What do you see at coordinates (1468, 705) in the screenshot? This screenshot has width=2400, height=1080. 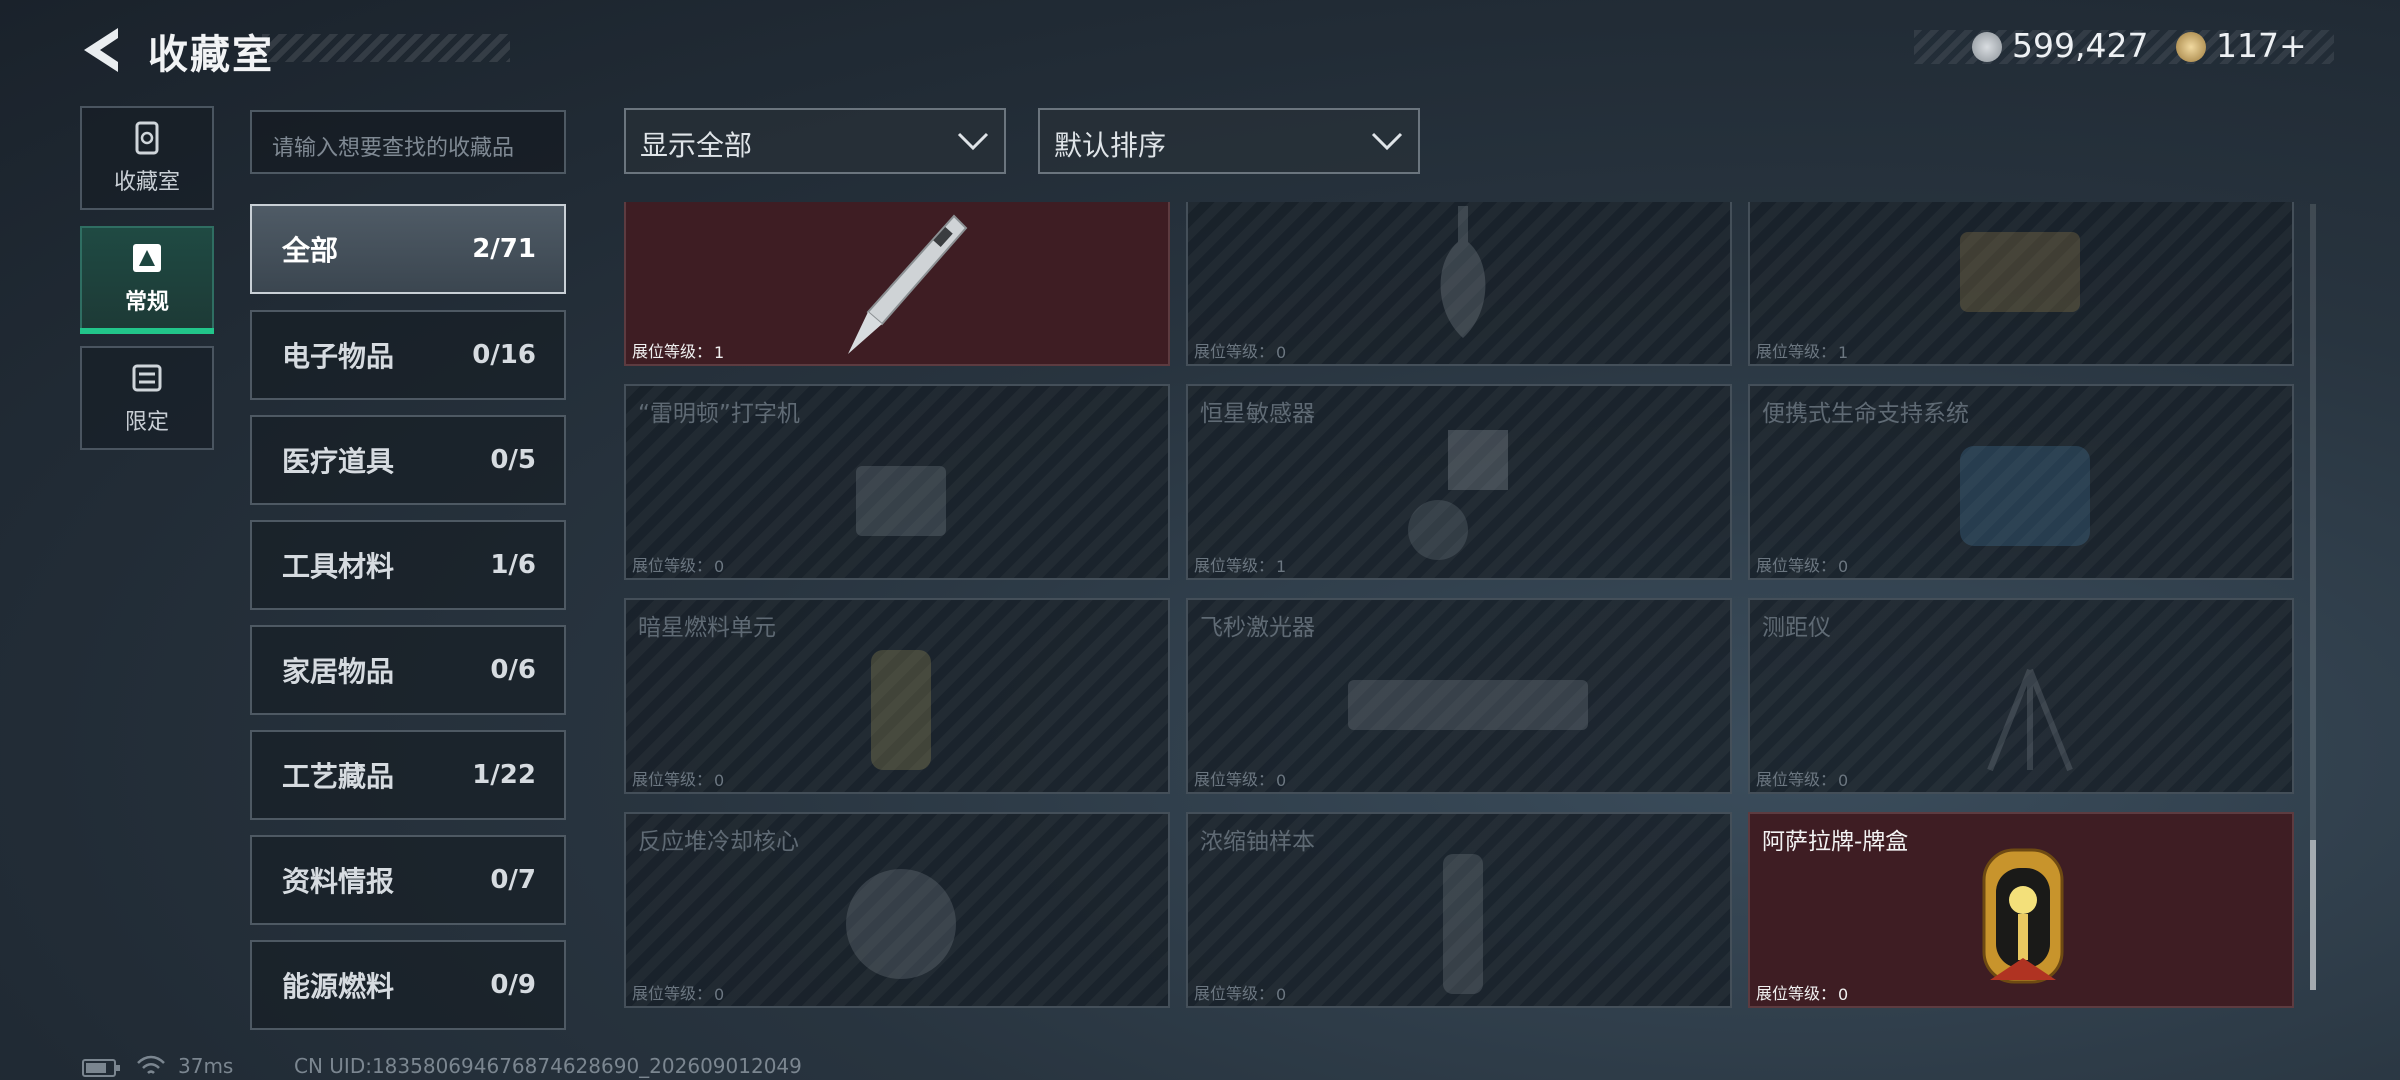 I see `laser-icon` at bounding box center [1468, 705].